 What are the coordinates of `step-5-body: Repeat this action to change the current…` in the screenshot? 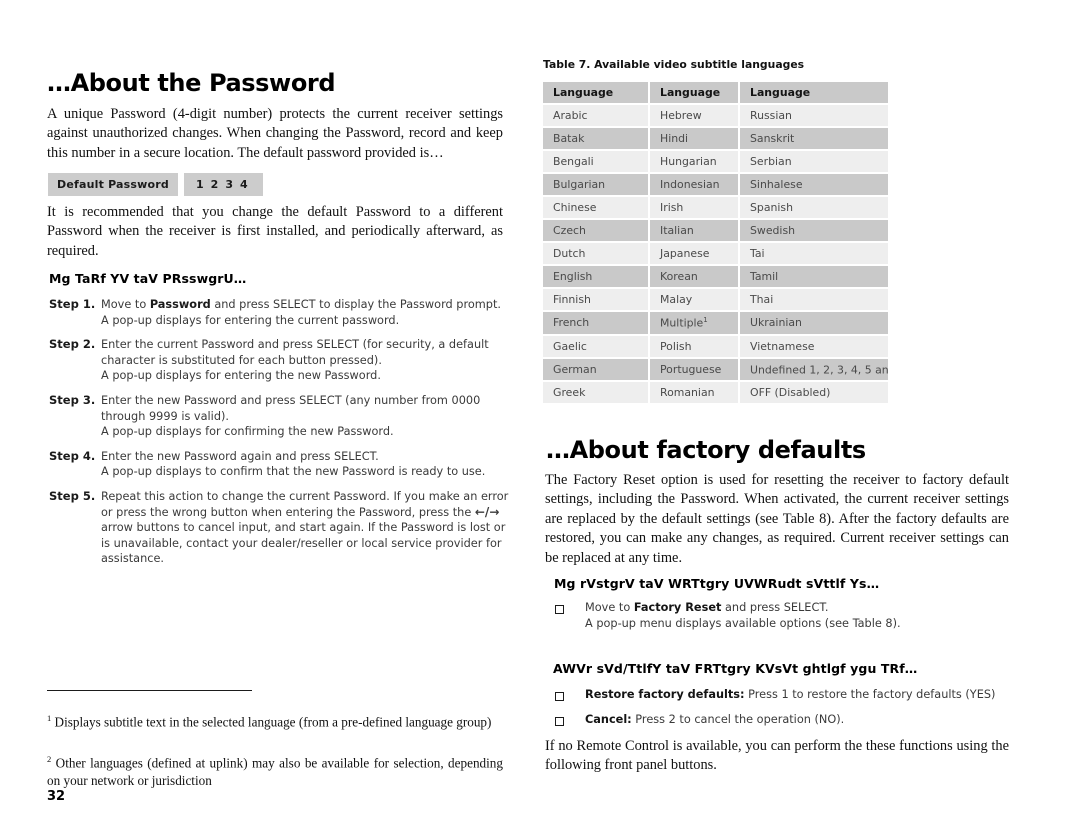 It's located at (305, 528).